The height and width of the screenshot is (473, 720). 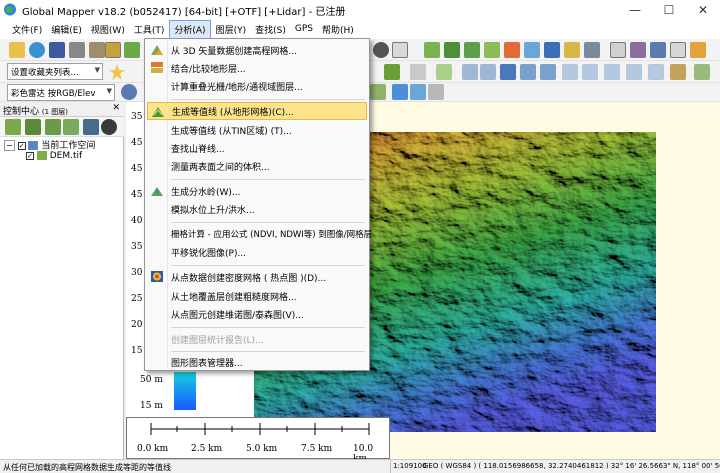 I want to click on split-icon, so click(x=612, y=72).